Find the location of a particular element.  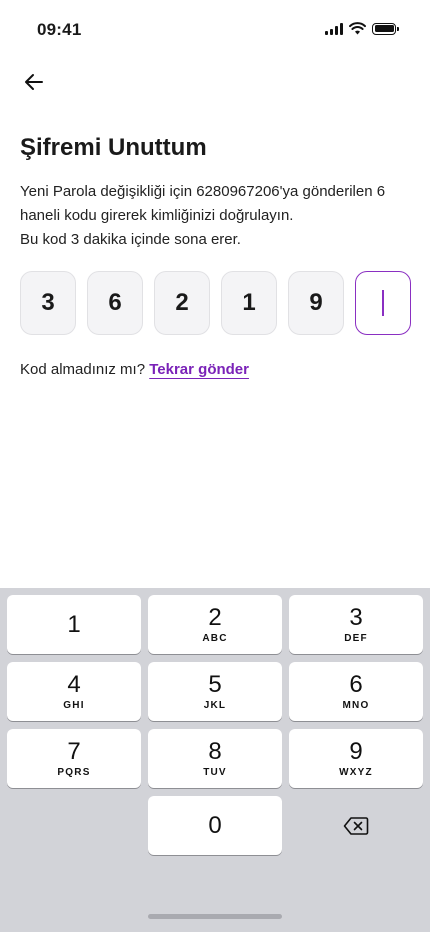

key-digit: 4 is located at coordinates (74, 684).